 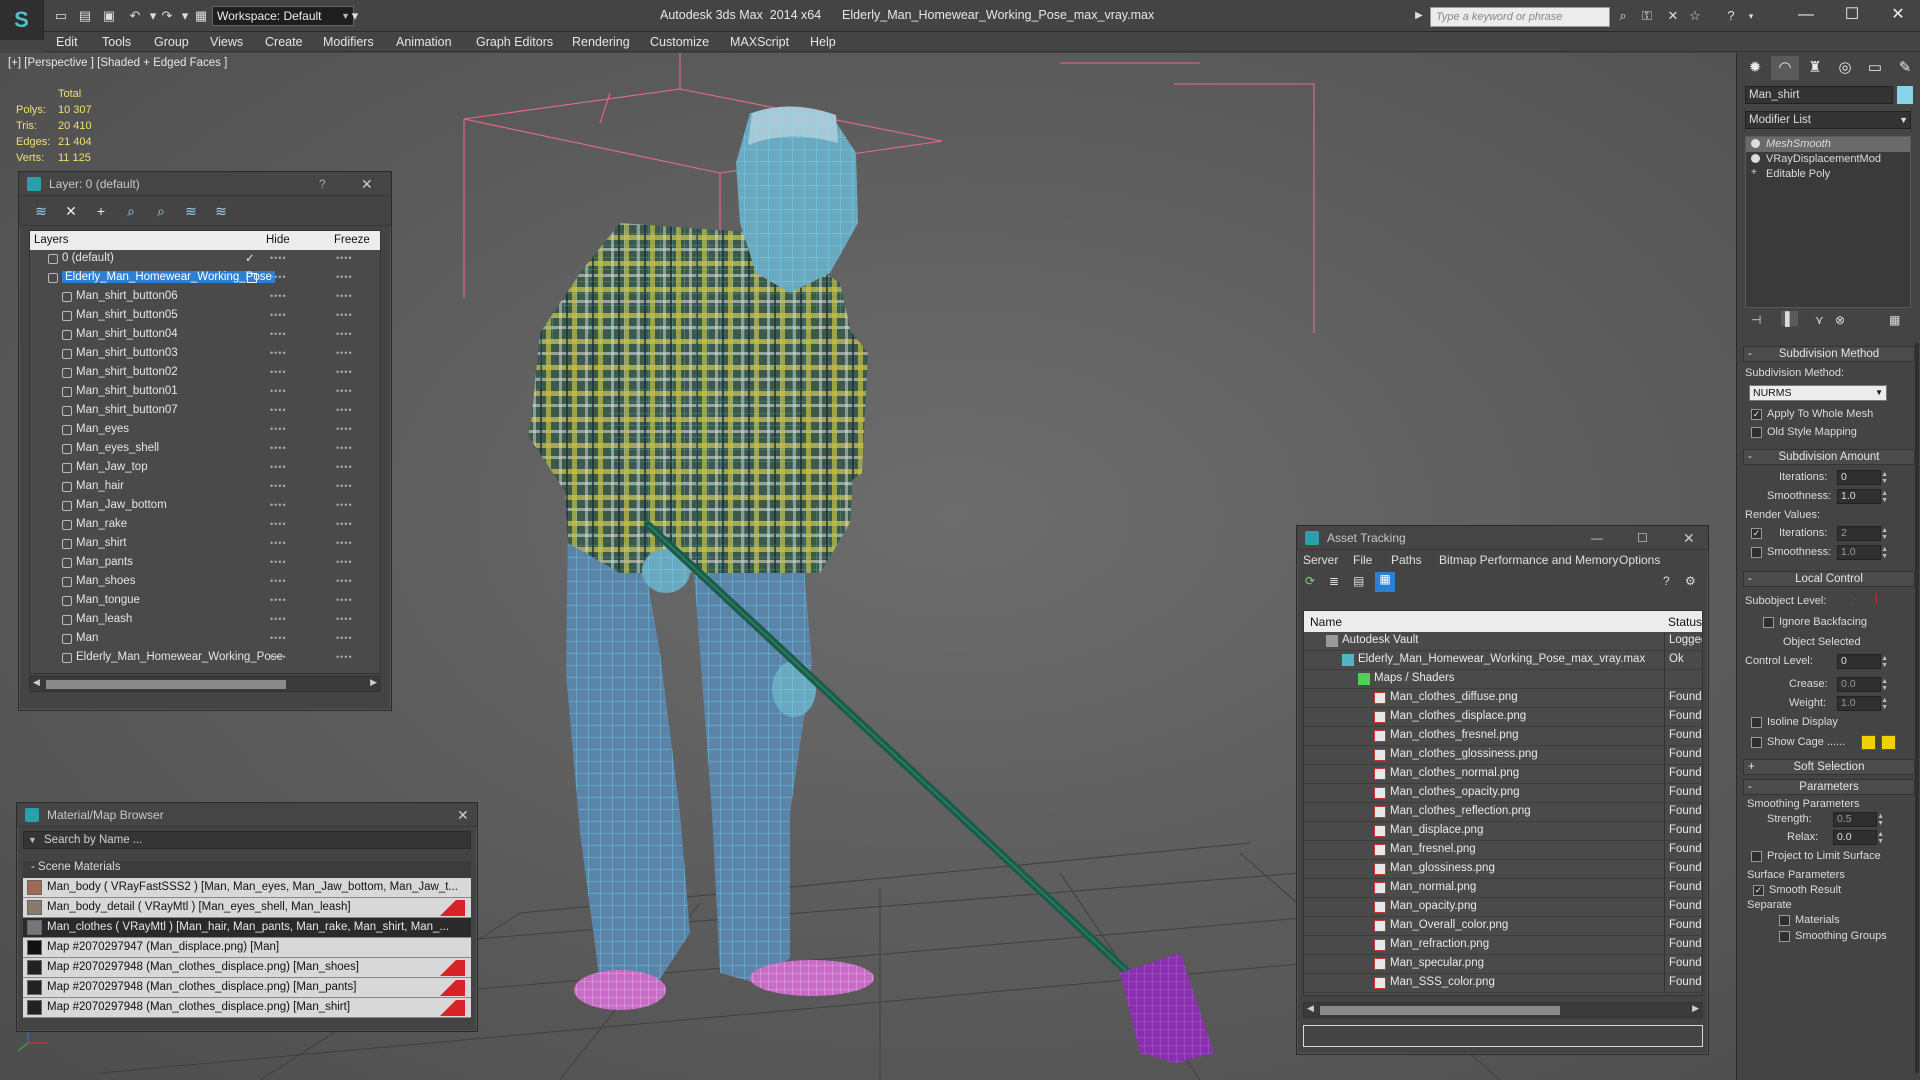 I want to click on stack-item-editable-poly: + Editable Poly, so click(x=1828, y=174).